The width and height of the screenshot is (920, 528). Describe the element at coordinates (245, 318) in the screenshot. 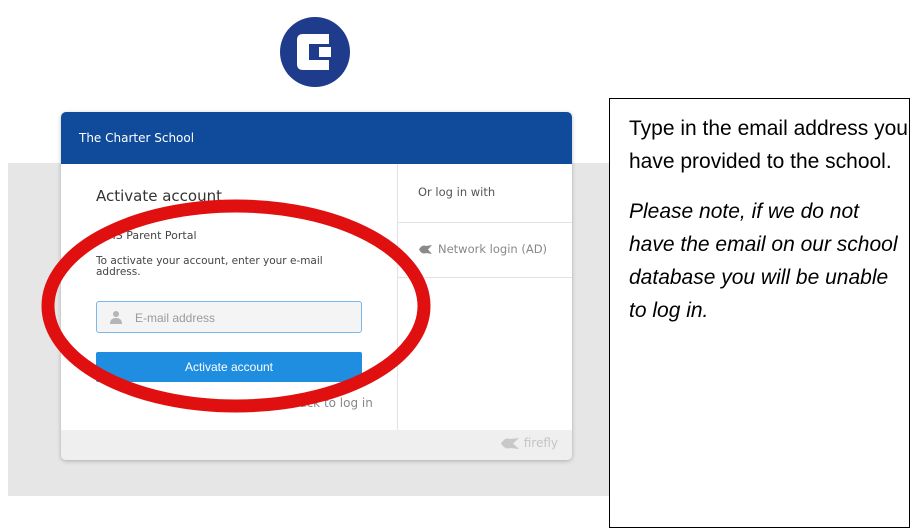

I see `email-input` at that location.